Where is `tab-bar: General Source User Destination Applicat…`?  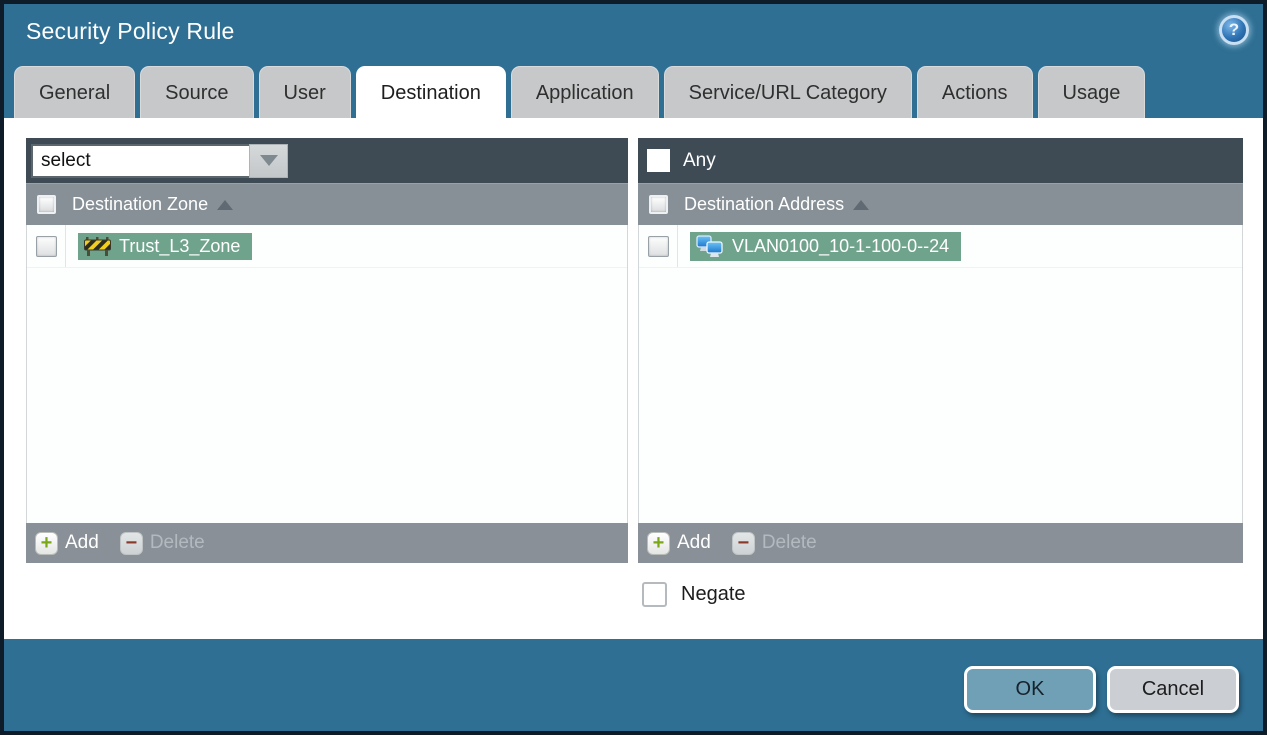
tab-bar: General Source User Destination Applicat… is located at coordinates (638, 92).